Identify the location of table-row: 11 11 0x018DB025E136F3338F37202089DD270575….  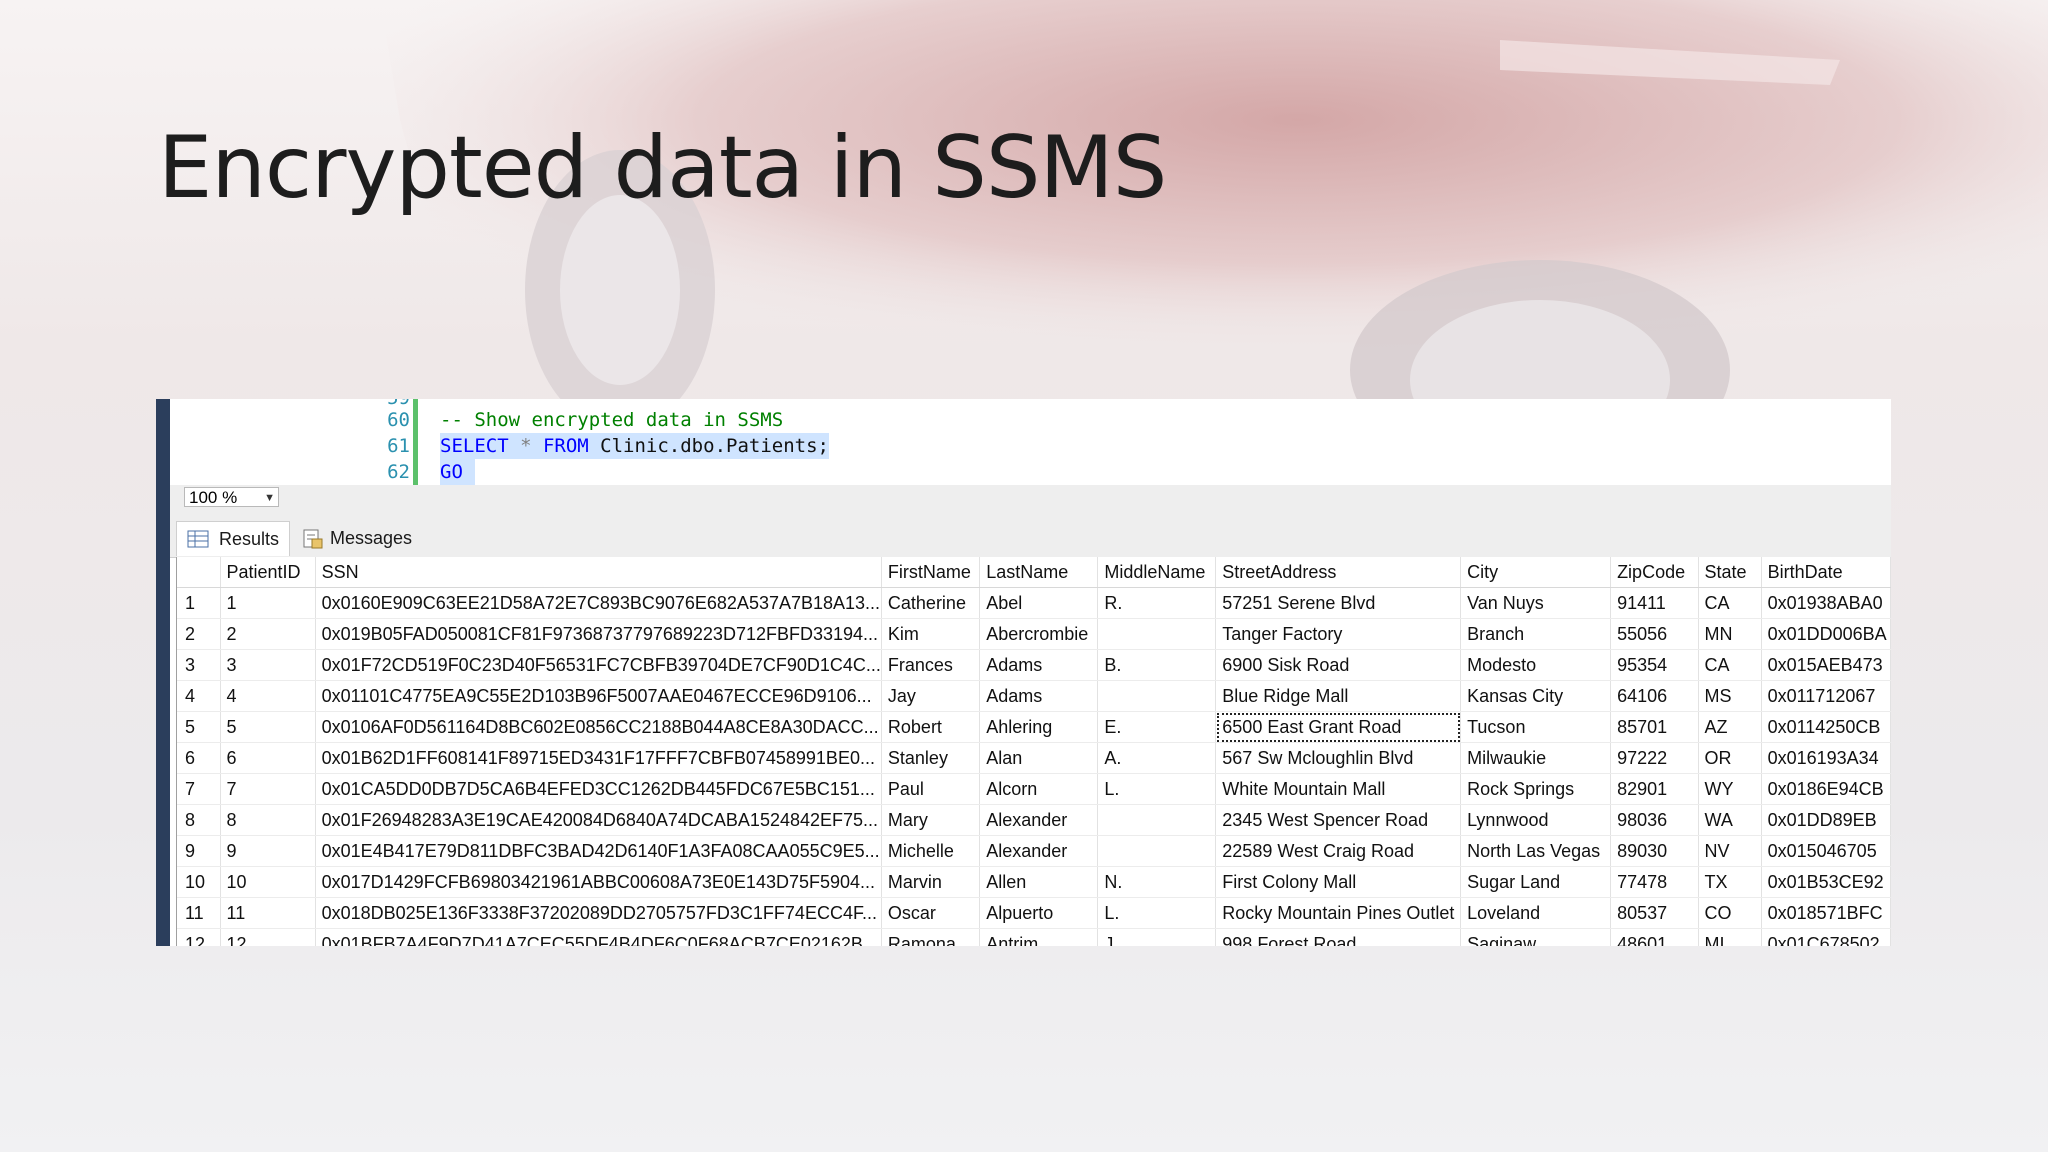
(1034, 913).